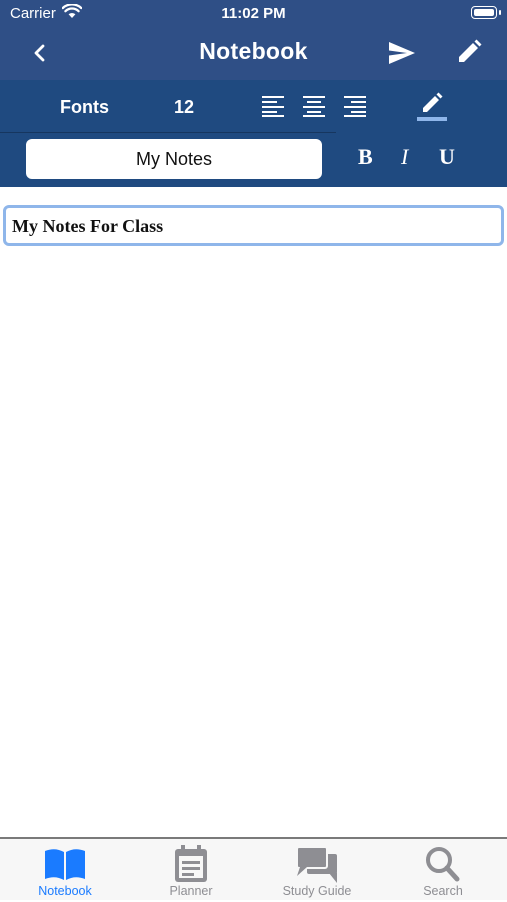  Describe the element at coordinates (184, 107) in the screenshot. I see `font-size-button: 12` at that location.